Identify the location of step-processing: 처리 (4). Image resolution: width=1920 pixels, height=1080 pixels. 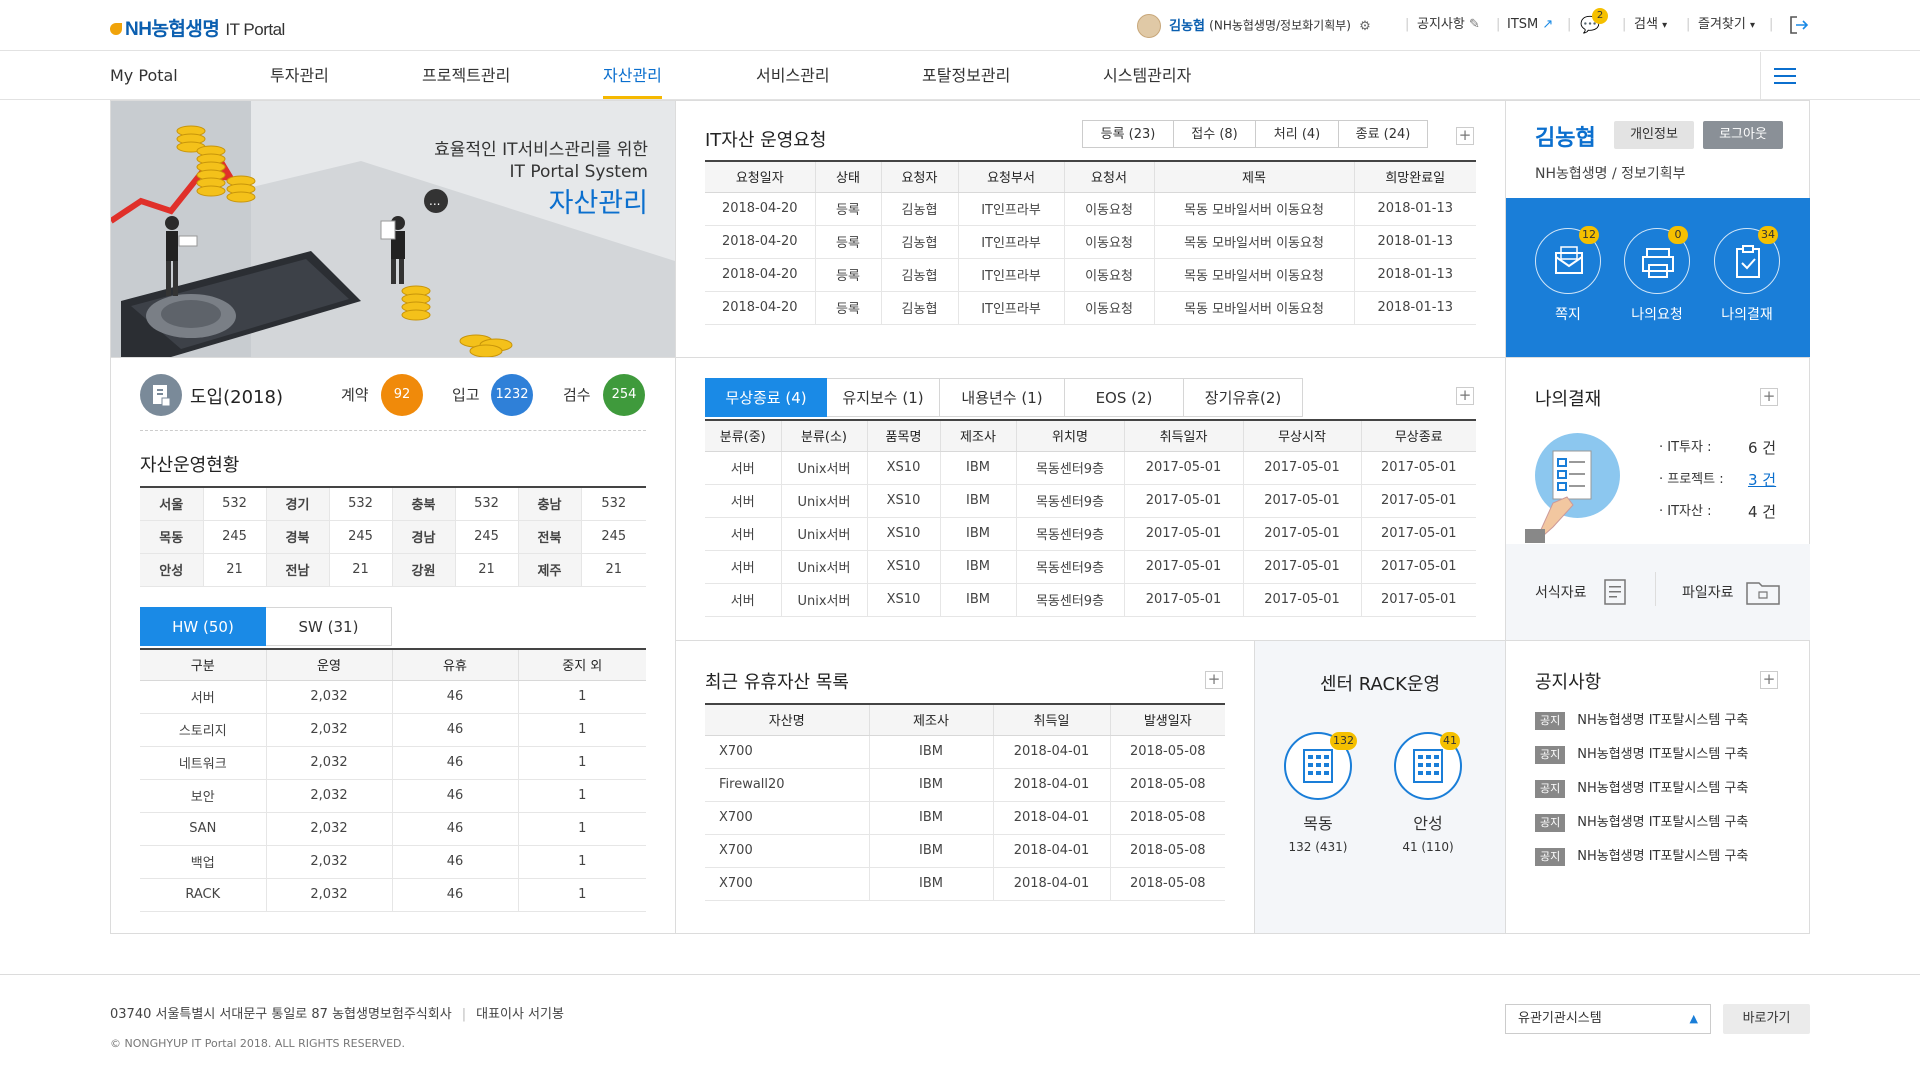
(1297, 134).